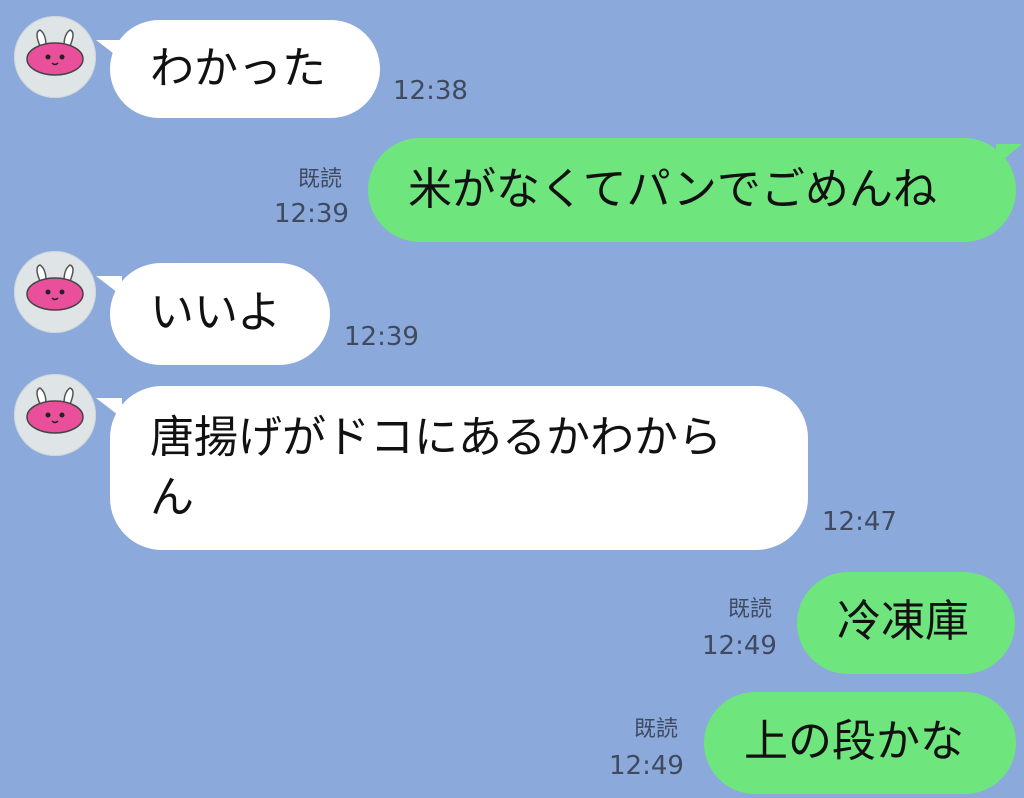 The height and width of the screenshot is (798, 1024). I want to click on message-bubble-sent: 上の段かな, so click(860, 743).